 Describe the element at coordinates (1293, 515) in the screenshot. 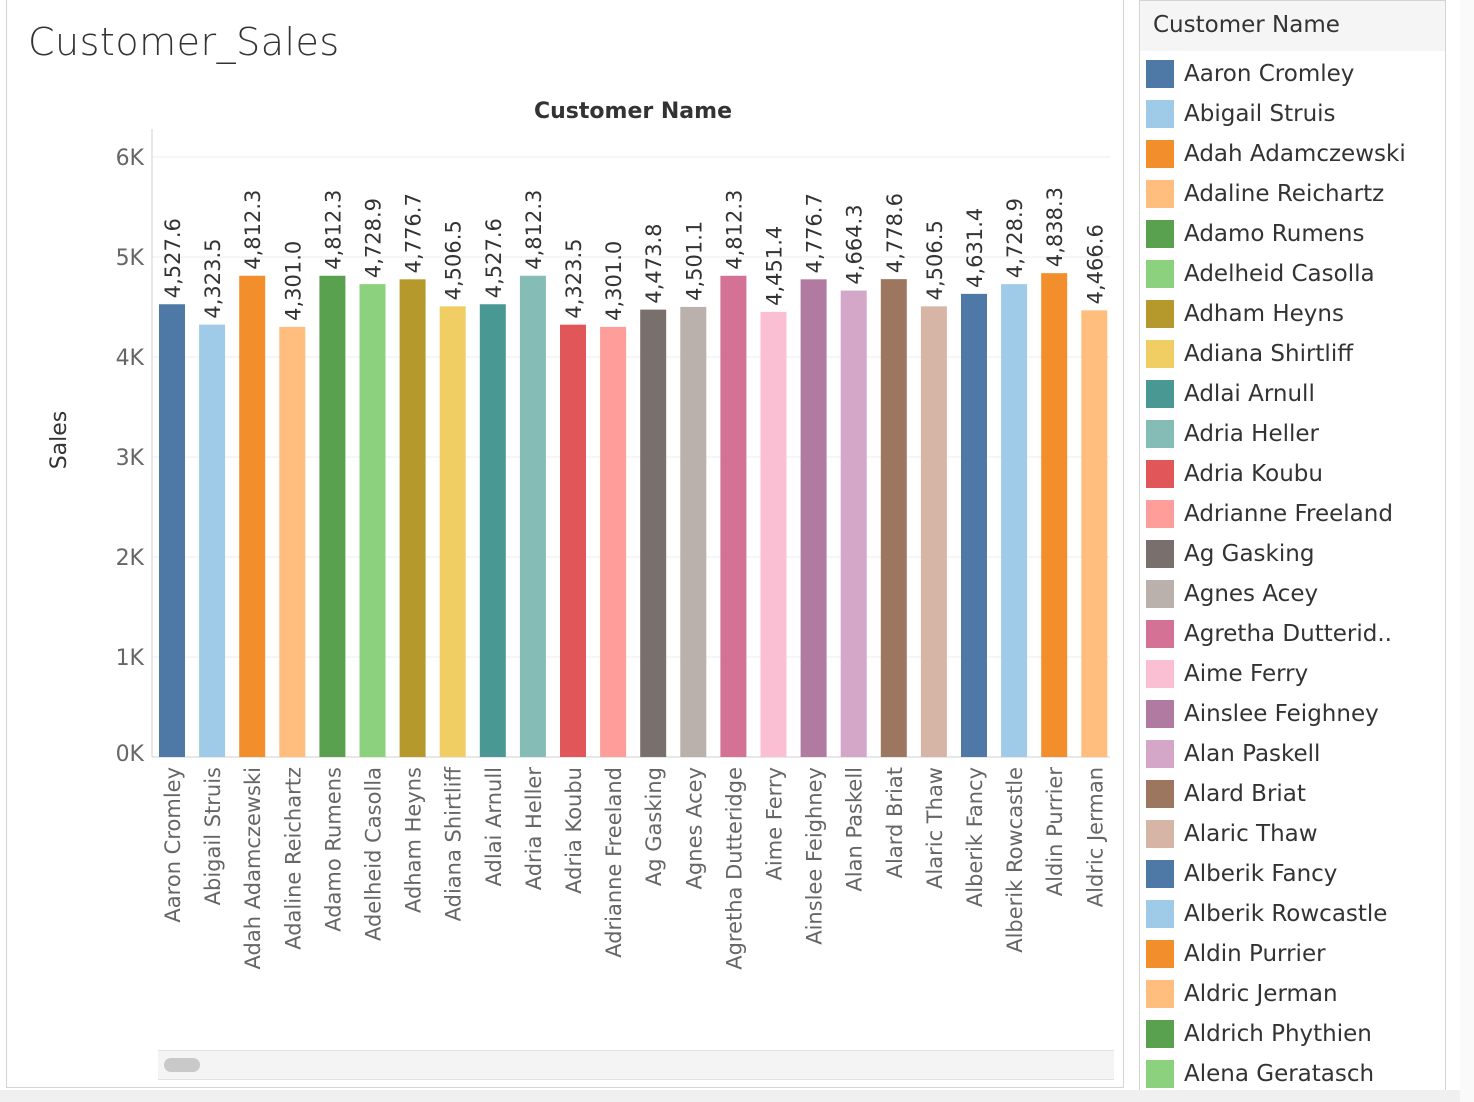

I see `legend-item: Adrianne Freeland` at that location.